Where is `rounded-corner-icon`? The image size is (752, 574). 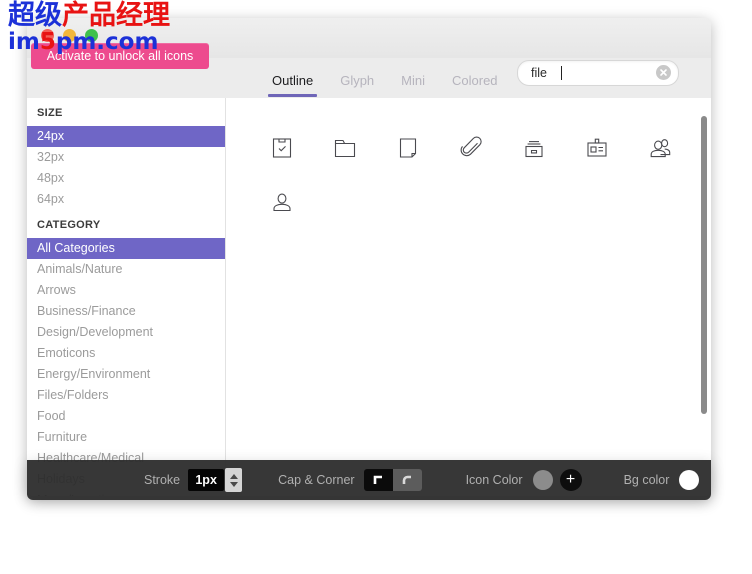 rounded-corner-icon is located at coordinates (407, 480).